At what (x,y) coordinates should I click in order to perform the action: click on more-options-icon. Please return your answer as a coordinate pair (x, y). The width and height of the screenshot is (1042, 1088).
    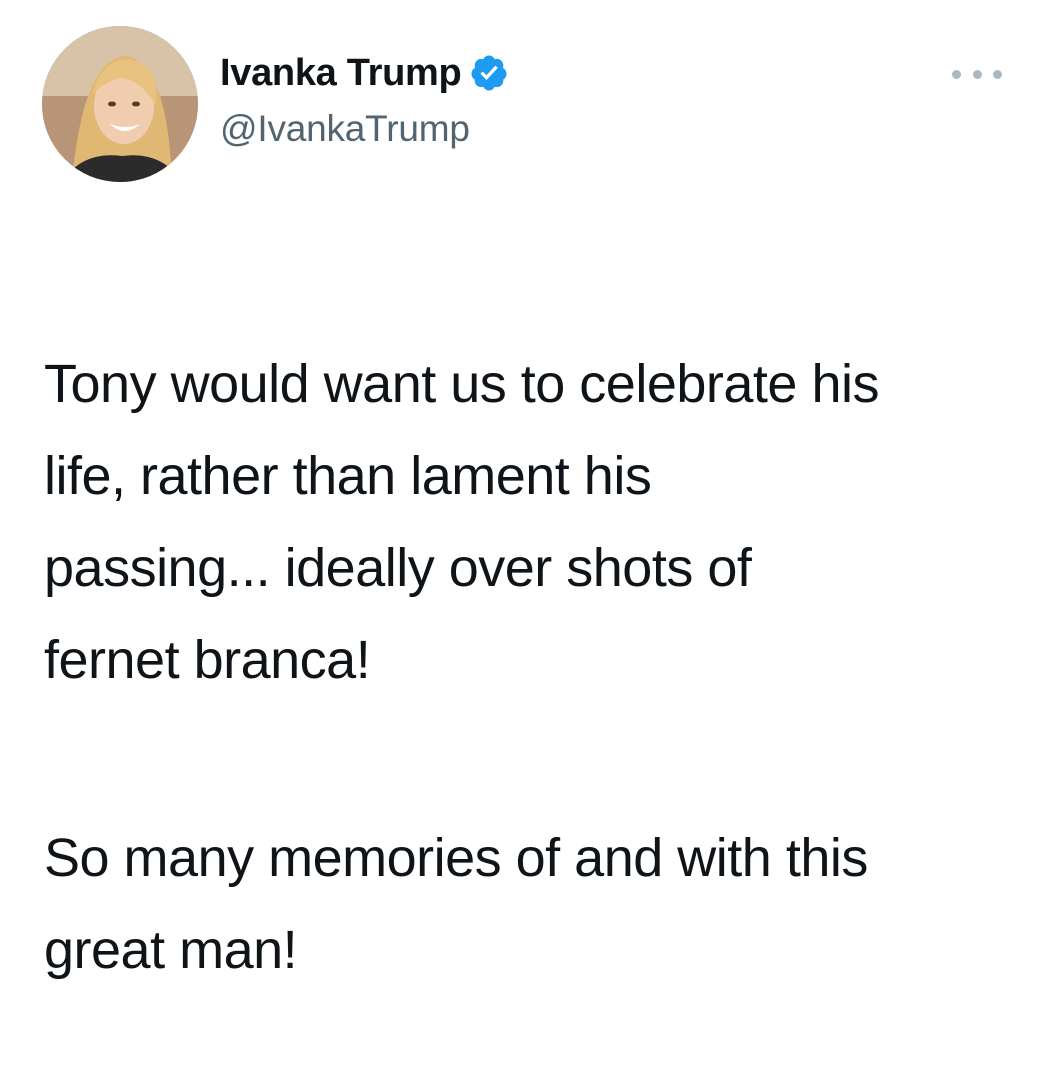
    Looking at the image, I should click on (977, 74).